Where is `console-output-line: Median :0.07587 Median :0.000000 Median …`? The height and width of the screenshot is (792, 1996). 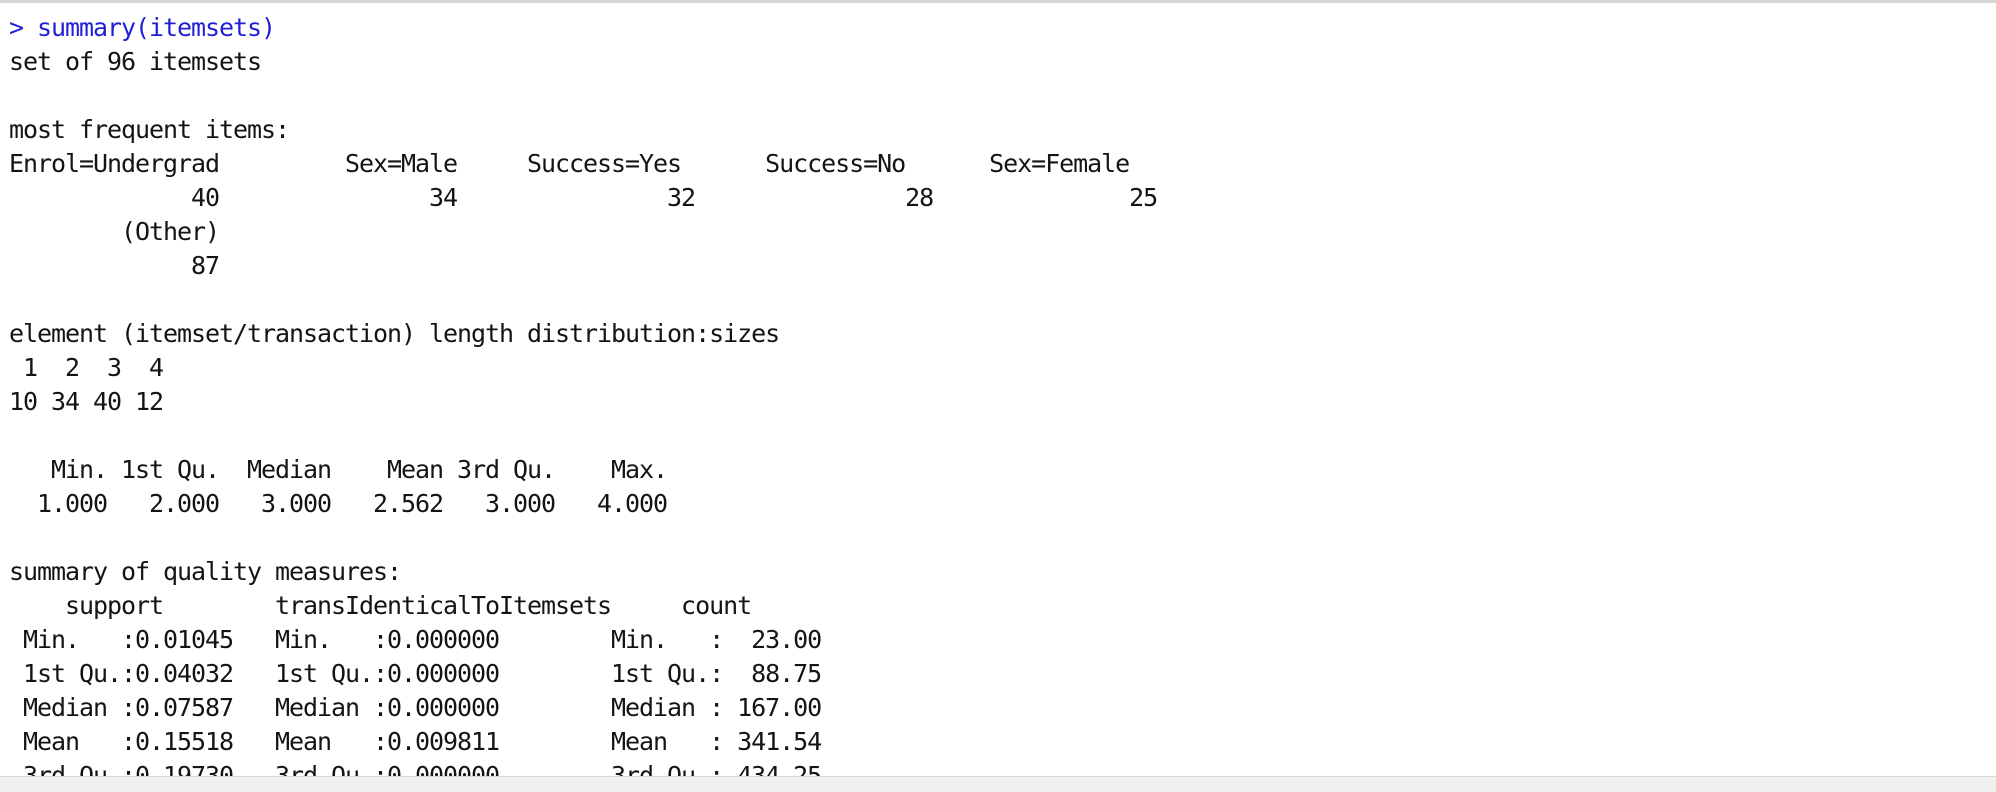 console-output-line: Median :0.07587 Median :0.000000 Median … is located at coordinates (415, 707).